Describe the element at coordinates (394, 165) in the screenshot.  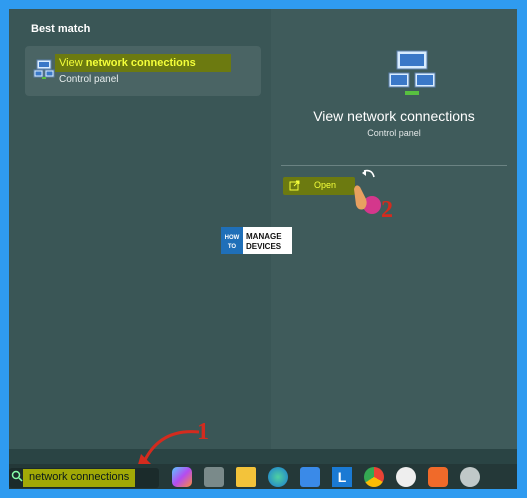
I see `detail-divider` at that location.